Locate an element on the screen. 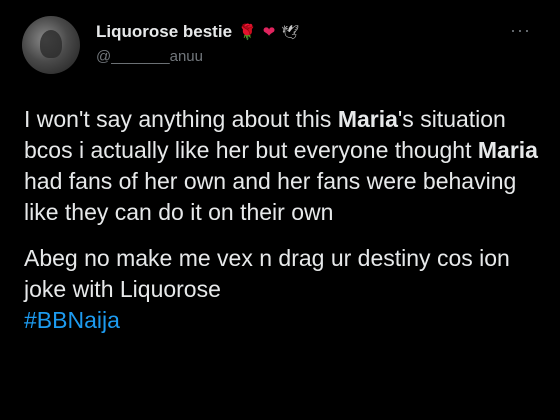 Image resolution: width=560 pixels, height=420 pixels. author-name-row: Liquorose bestie 🌹 ❤ 🕊 is located at coordinates (197, 32).